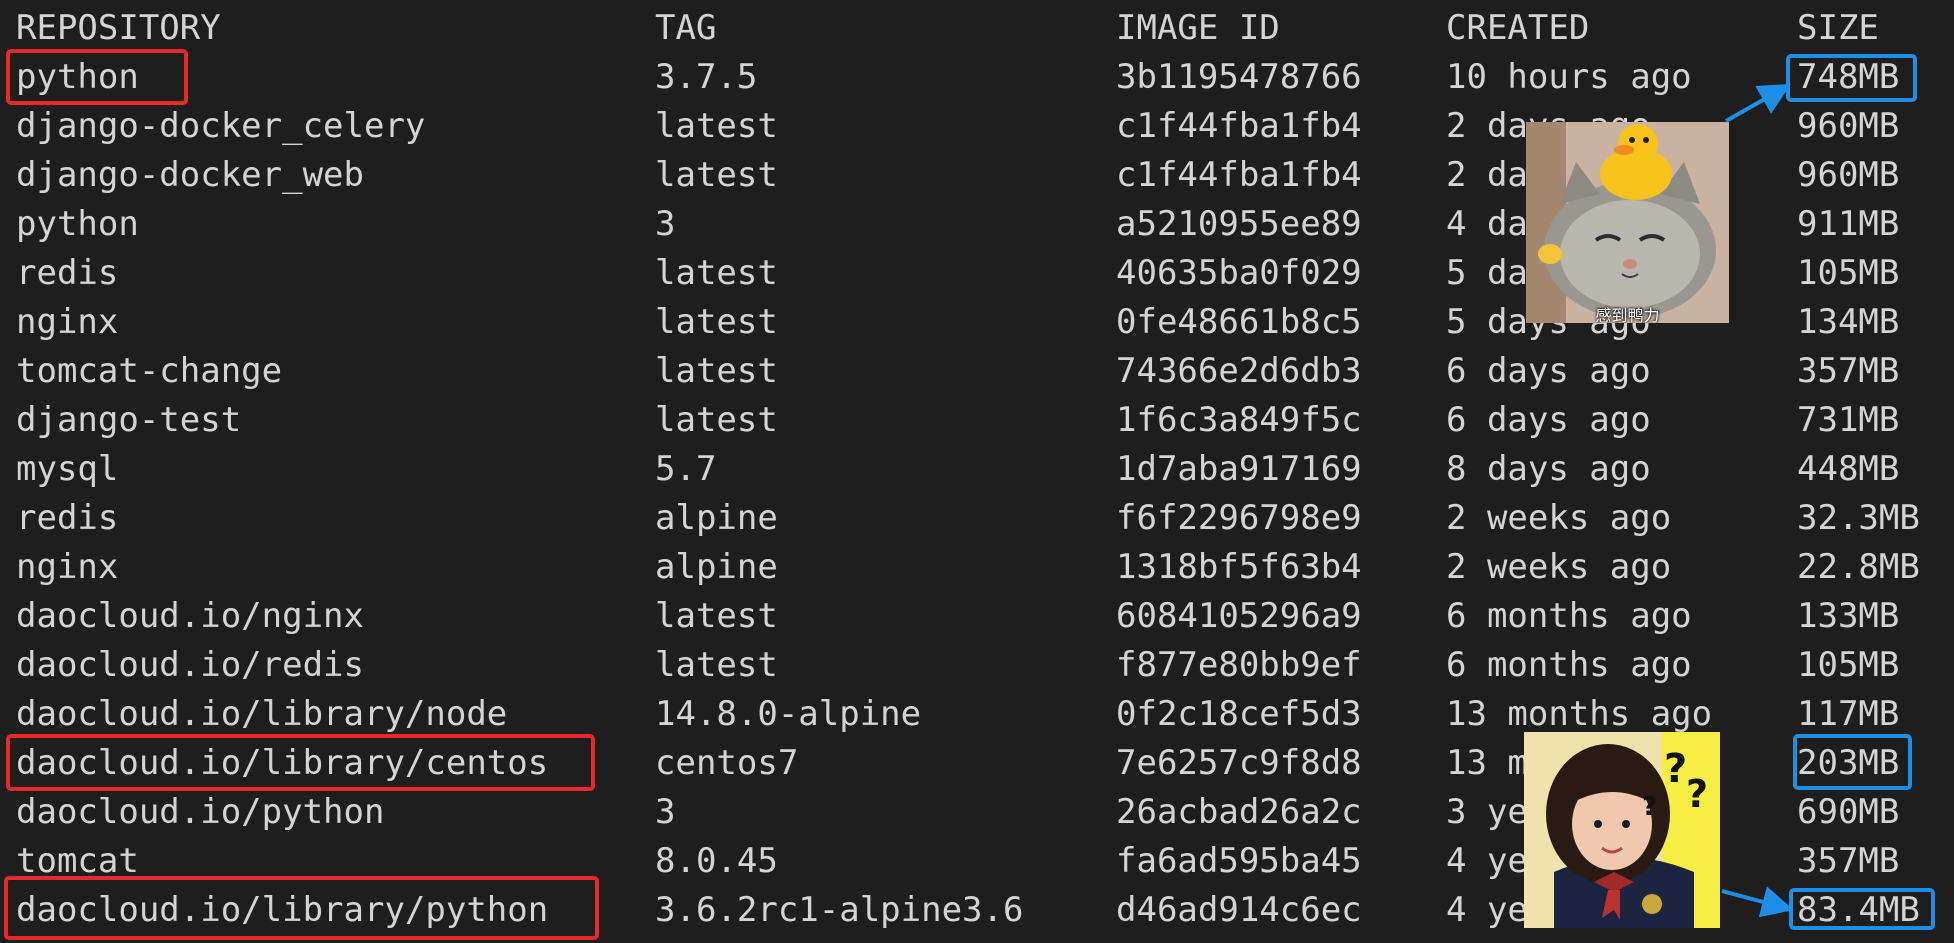 The image size is (1954, 943). I want to click on cell-image-id: a5210955ee89, so click(1239, 224).